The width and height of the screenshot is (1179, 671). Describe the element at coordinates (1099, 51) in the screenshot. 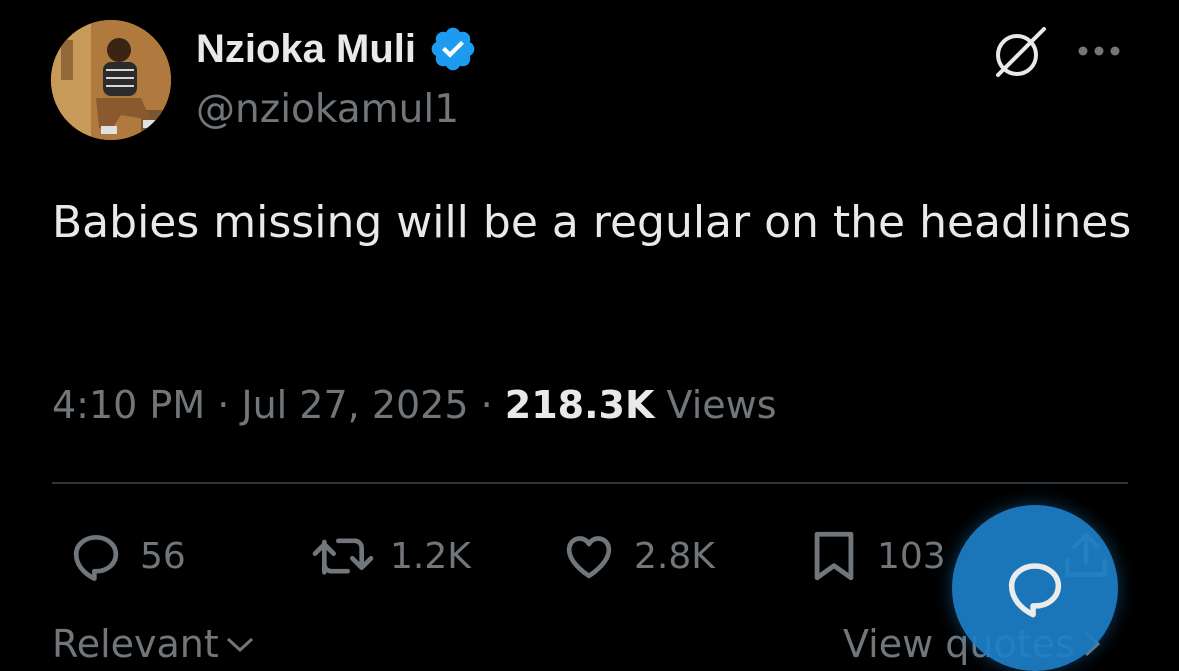

I see `more-options-icon` at that location.